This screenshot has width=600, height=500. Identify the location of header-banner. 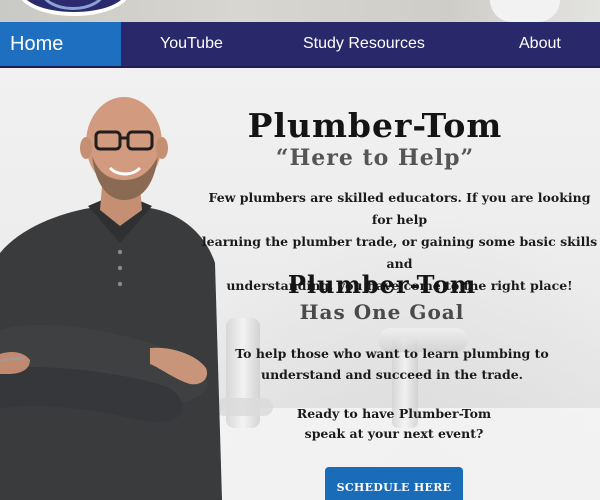
(300, 11).